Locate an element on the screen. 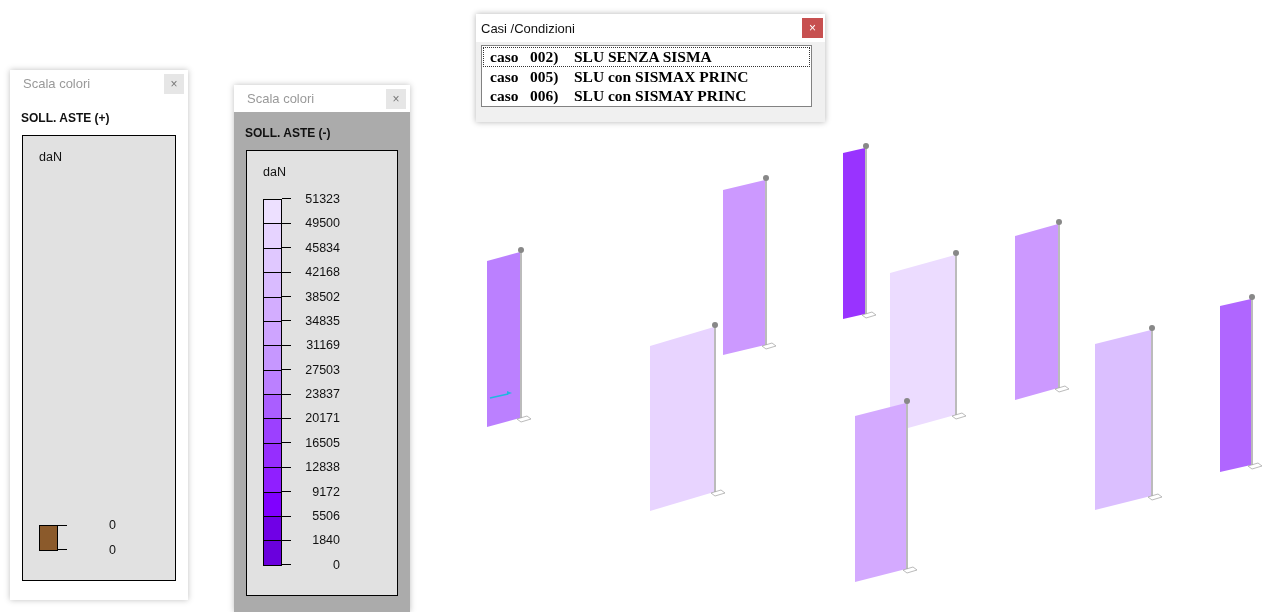 The width and height of the screenshot is (1262, 612). scale-value: 16505 is located at coordinates (322, 442).